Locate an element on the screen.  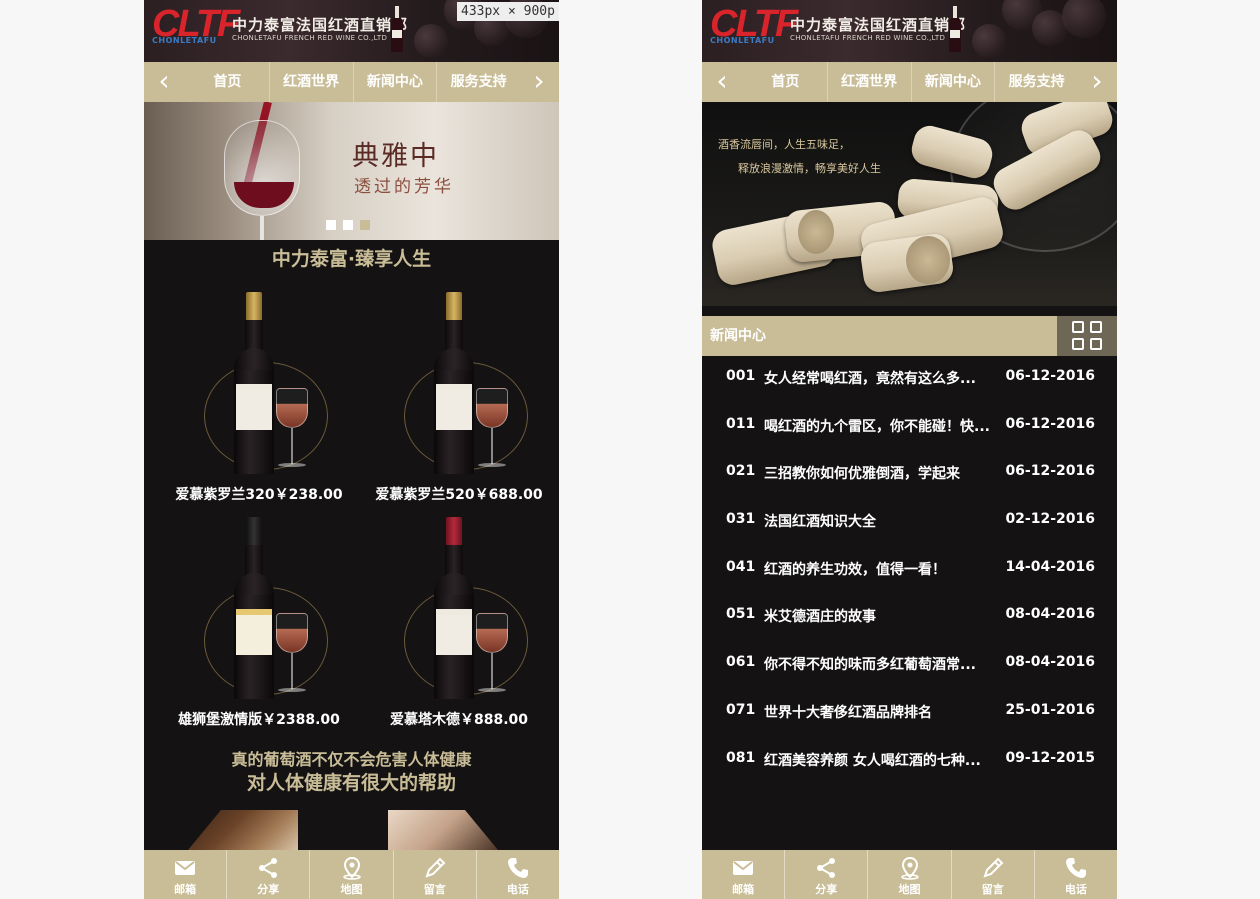
phone-icon is located at coordinates (517, 868).